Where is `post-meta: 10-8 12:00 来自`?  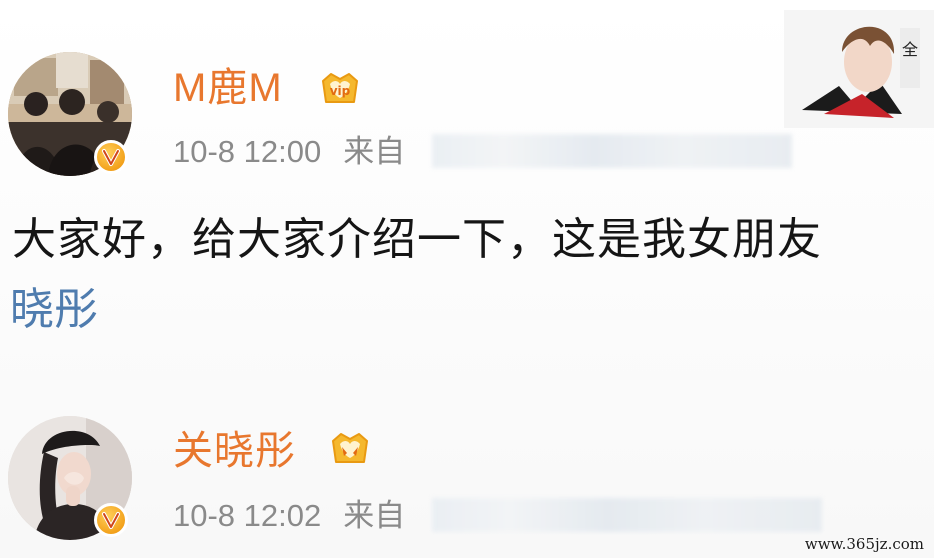
post-meta: 10-8 12:00 来自 is located at coordinates (289, 151).